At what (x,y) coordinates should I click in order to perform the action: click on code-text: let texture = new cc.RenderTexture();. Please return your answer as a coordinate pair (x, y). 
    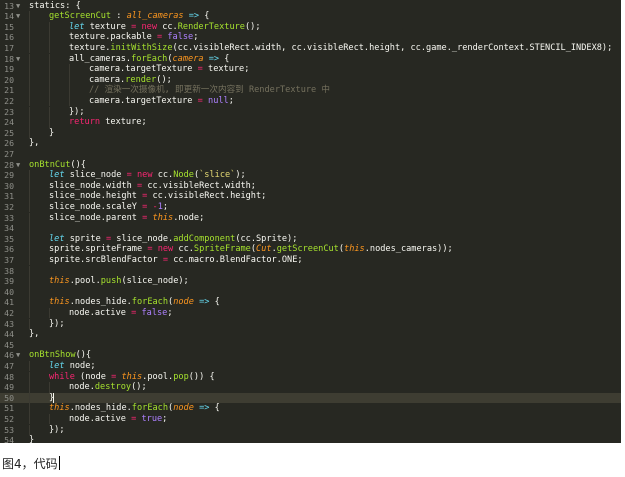
    Looking at the image, I should click on (145, 27).